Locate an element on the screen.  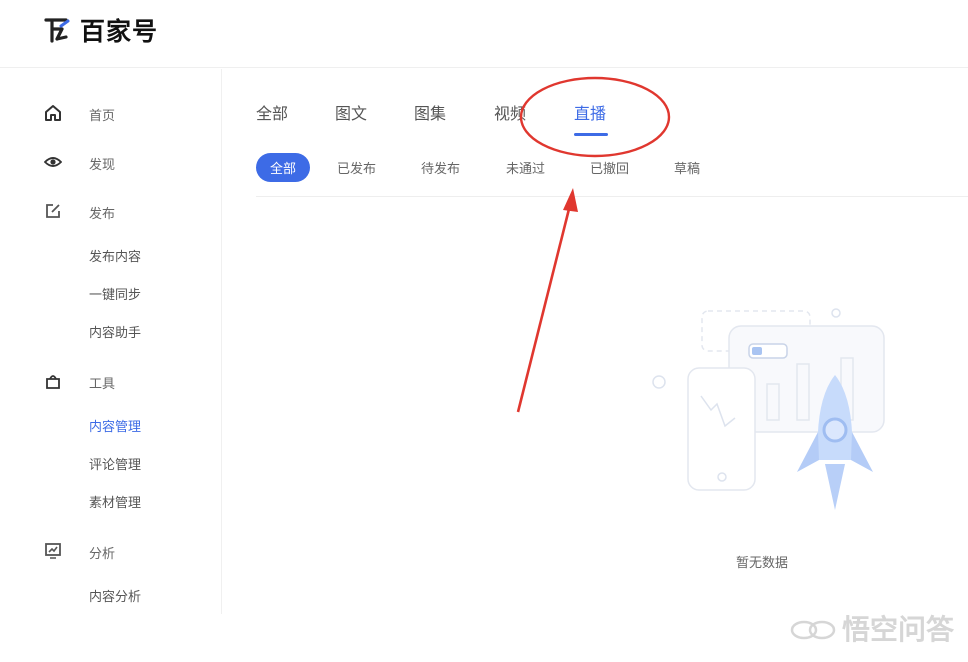
sidebar-item-label: 分析 is located at coordinates (102, 554).